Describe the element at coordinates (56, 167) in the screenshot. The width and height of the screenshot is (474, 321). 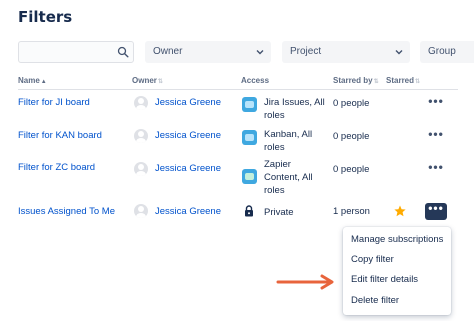
I see `filter-name-link: Filter for ZC board` at that location.